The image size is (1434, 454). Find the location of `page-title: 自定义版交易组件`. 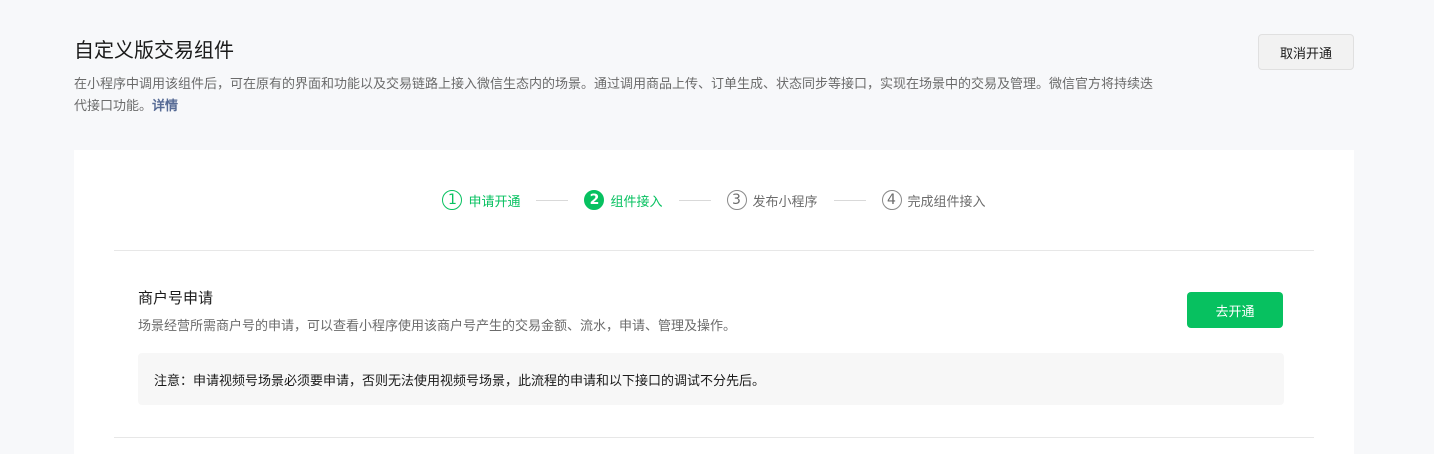

page-title: 自定义版交易组件 is located at coordinates (154, 50).